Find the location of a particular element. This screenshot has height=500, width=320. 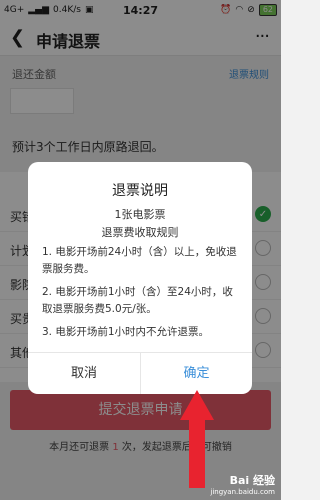

arrow-shape is located at coordinates (197, 439).